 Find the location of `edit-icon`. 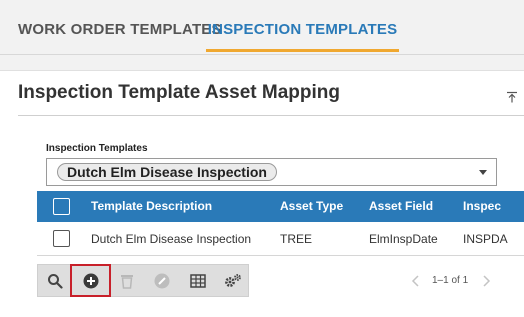

edit-icon is located at coordinates (161, 280).